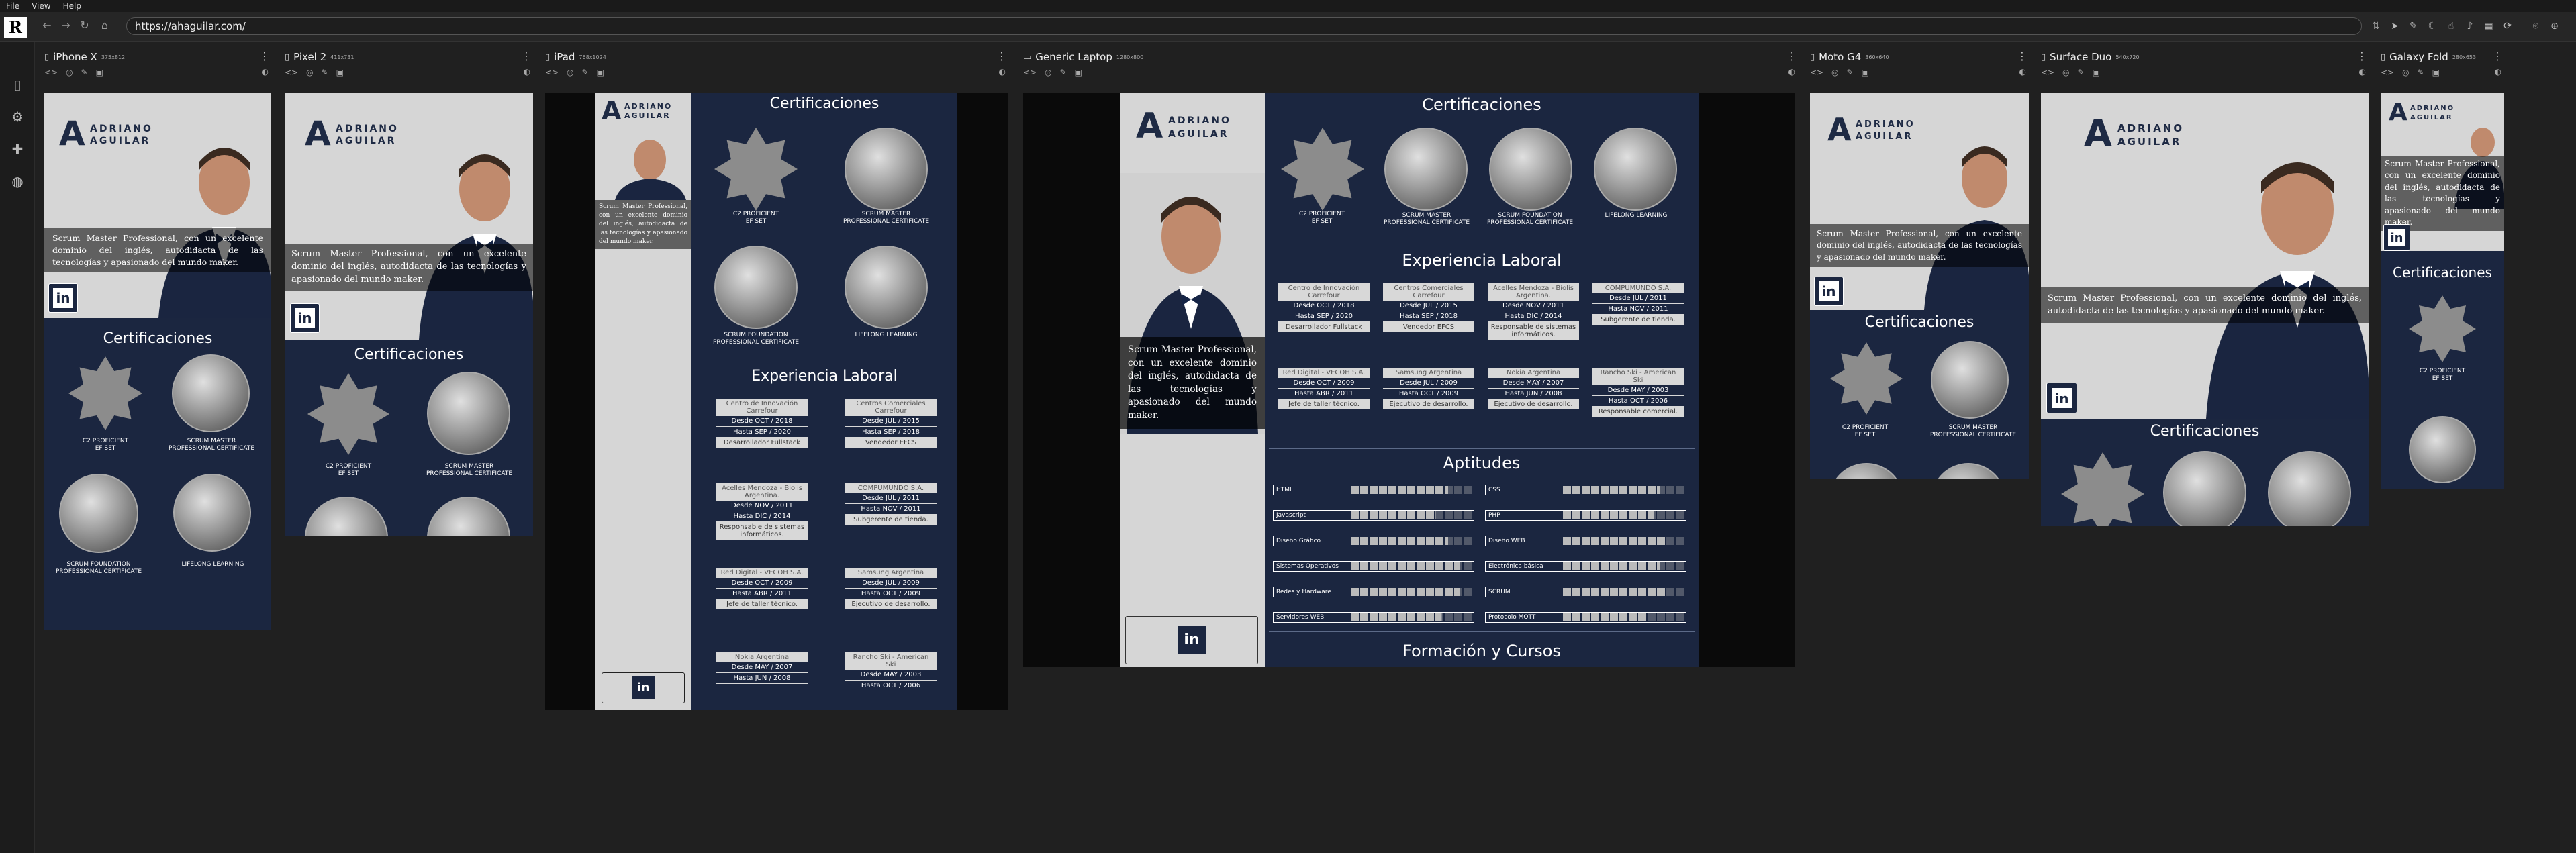 The height and width of the screenshot is (853, 2576). I want to click on skill-row: Protocolo MQTT, so click(1585, 617).